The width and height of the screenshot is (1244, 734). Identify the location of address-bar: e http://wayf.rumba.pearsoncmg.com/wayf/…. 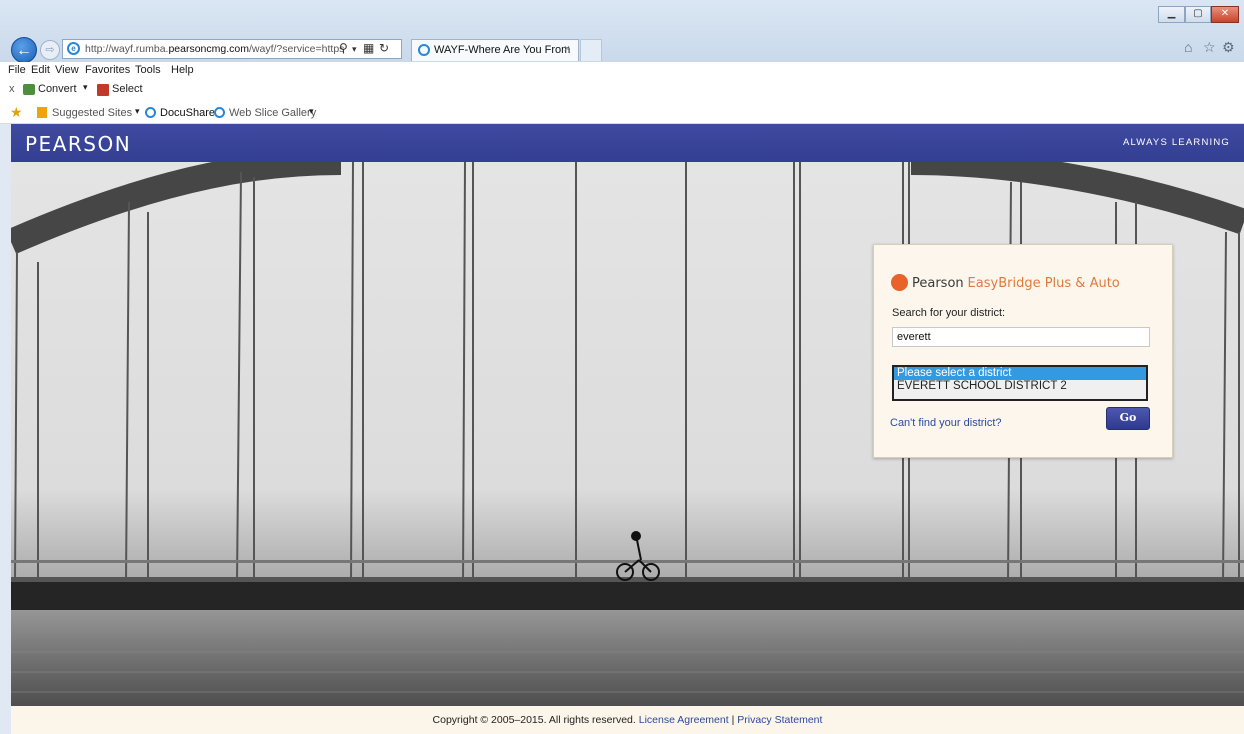
(232, 49).